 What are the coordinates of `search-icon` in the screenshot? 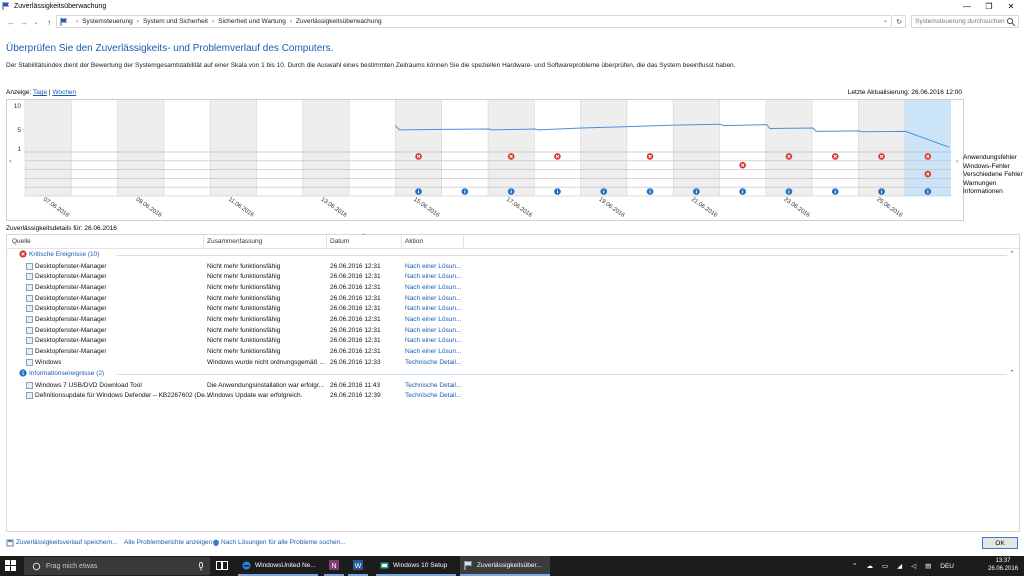 It's located at (1011, 22).